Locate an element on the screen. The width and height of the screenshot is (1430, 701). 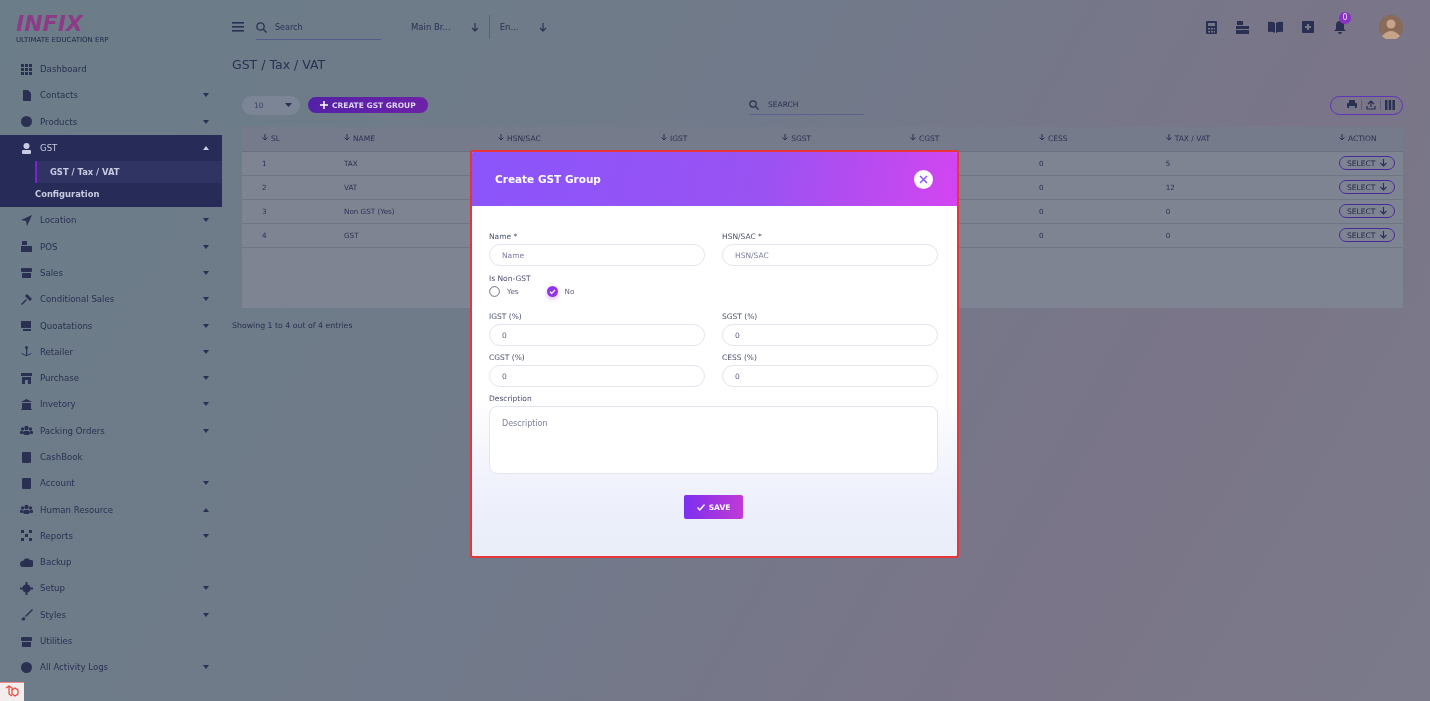
menu-icon is located at coordinates (238, 27).